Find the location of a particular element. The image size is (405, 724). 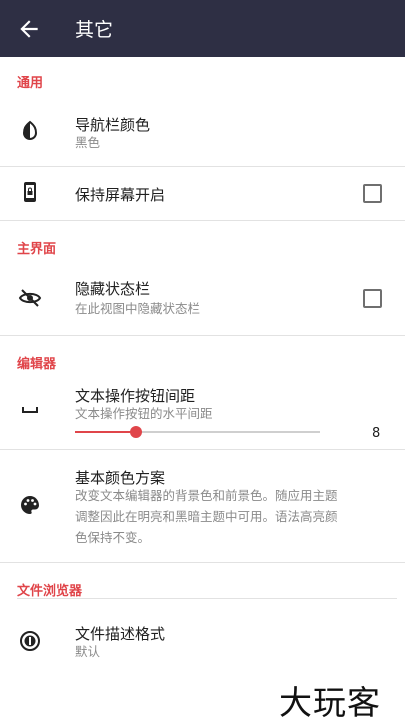

palette-icon is located at coordinates (30, 505).